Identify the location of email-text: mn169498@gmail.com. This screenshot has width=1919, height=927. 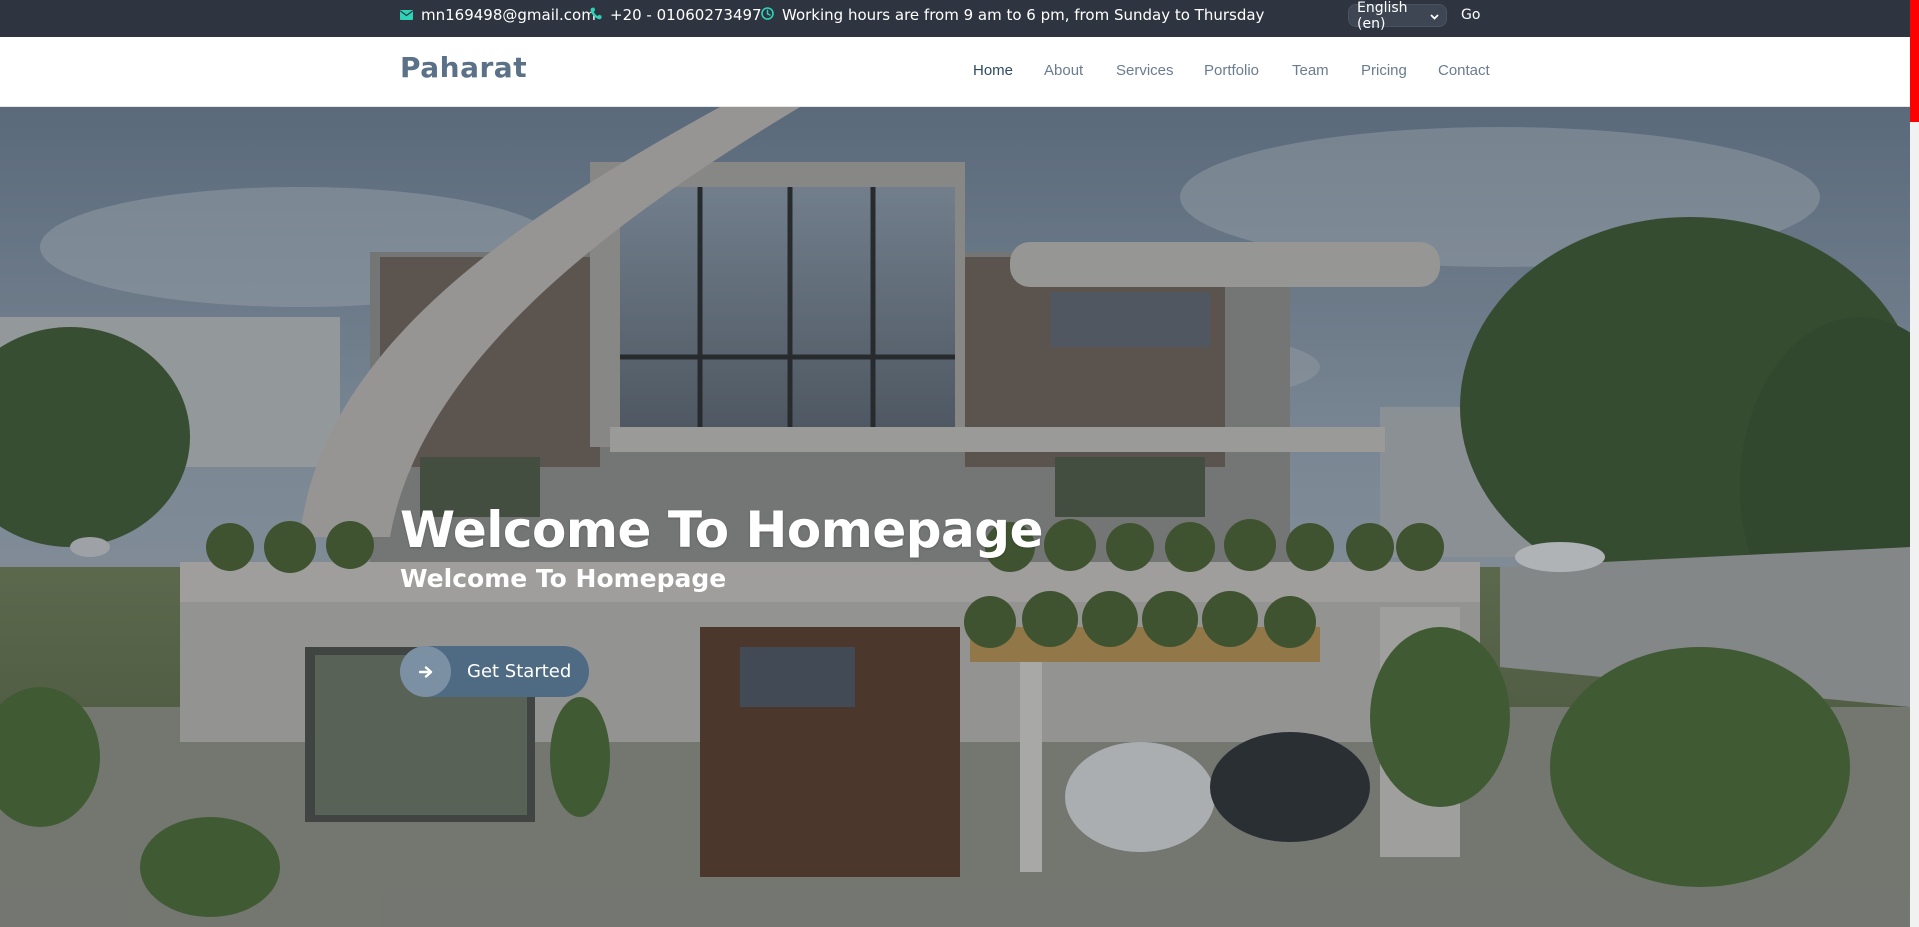
(508, 15).